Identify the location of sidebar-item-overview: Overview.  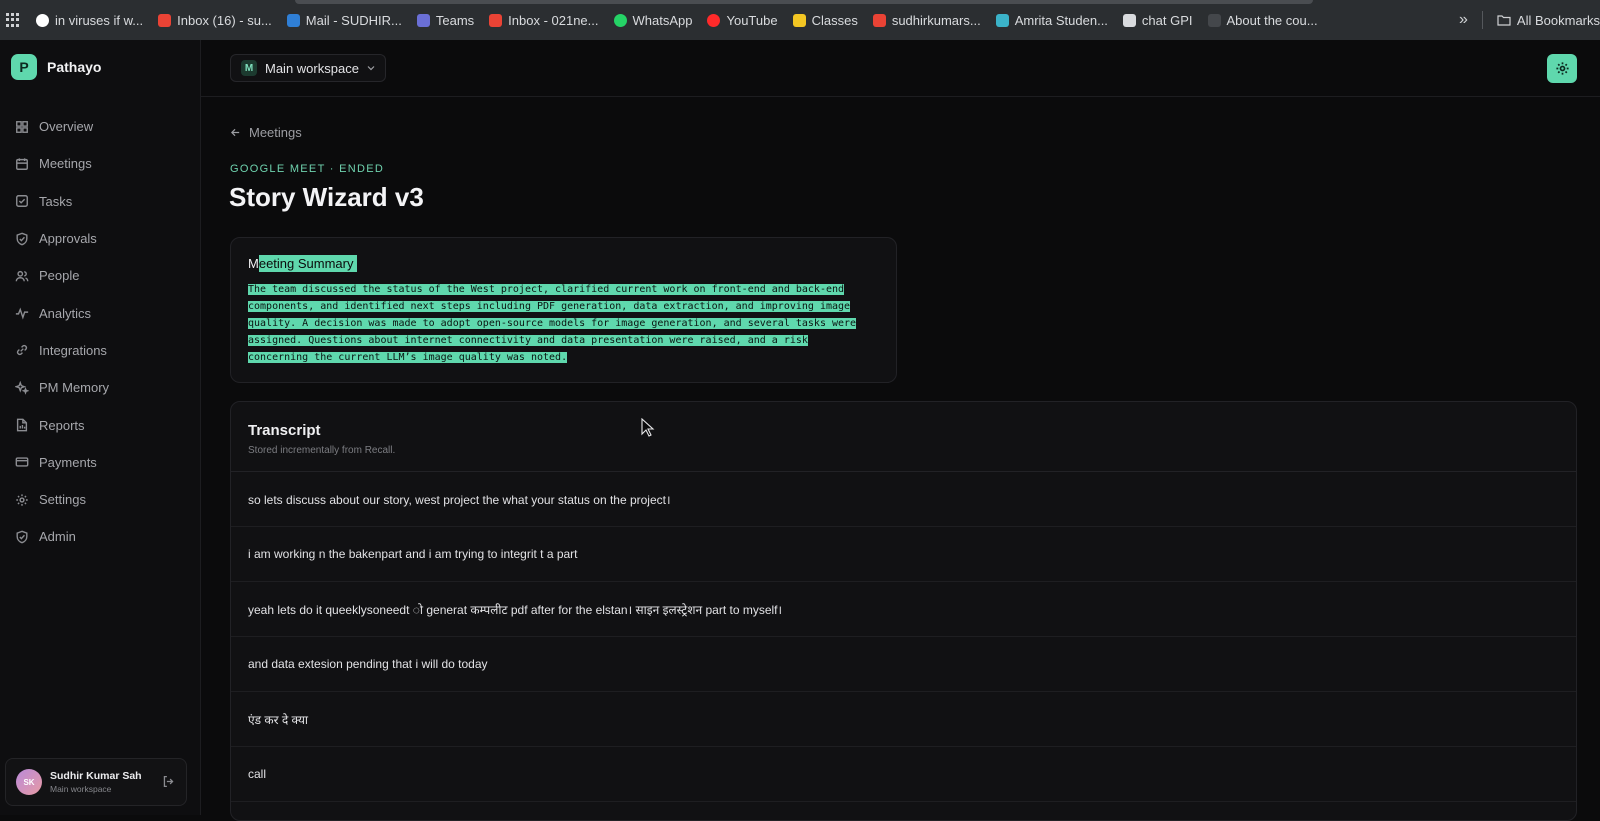
(100, 126).